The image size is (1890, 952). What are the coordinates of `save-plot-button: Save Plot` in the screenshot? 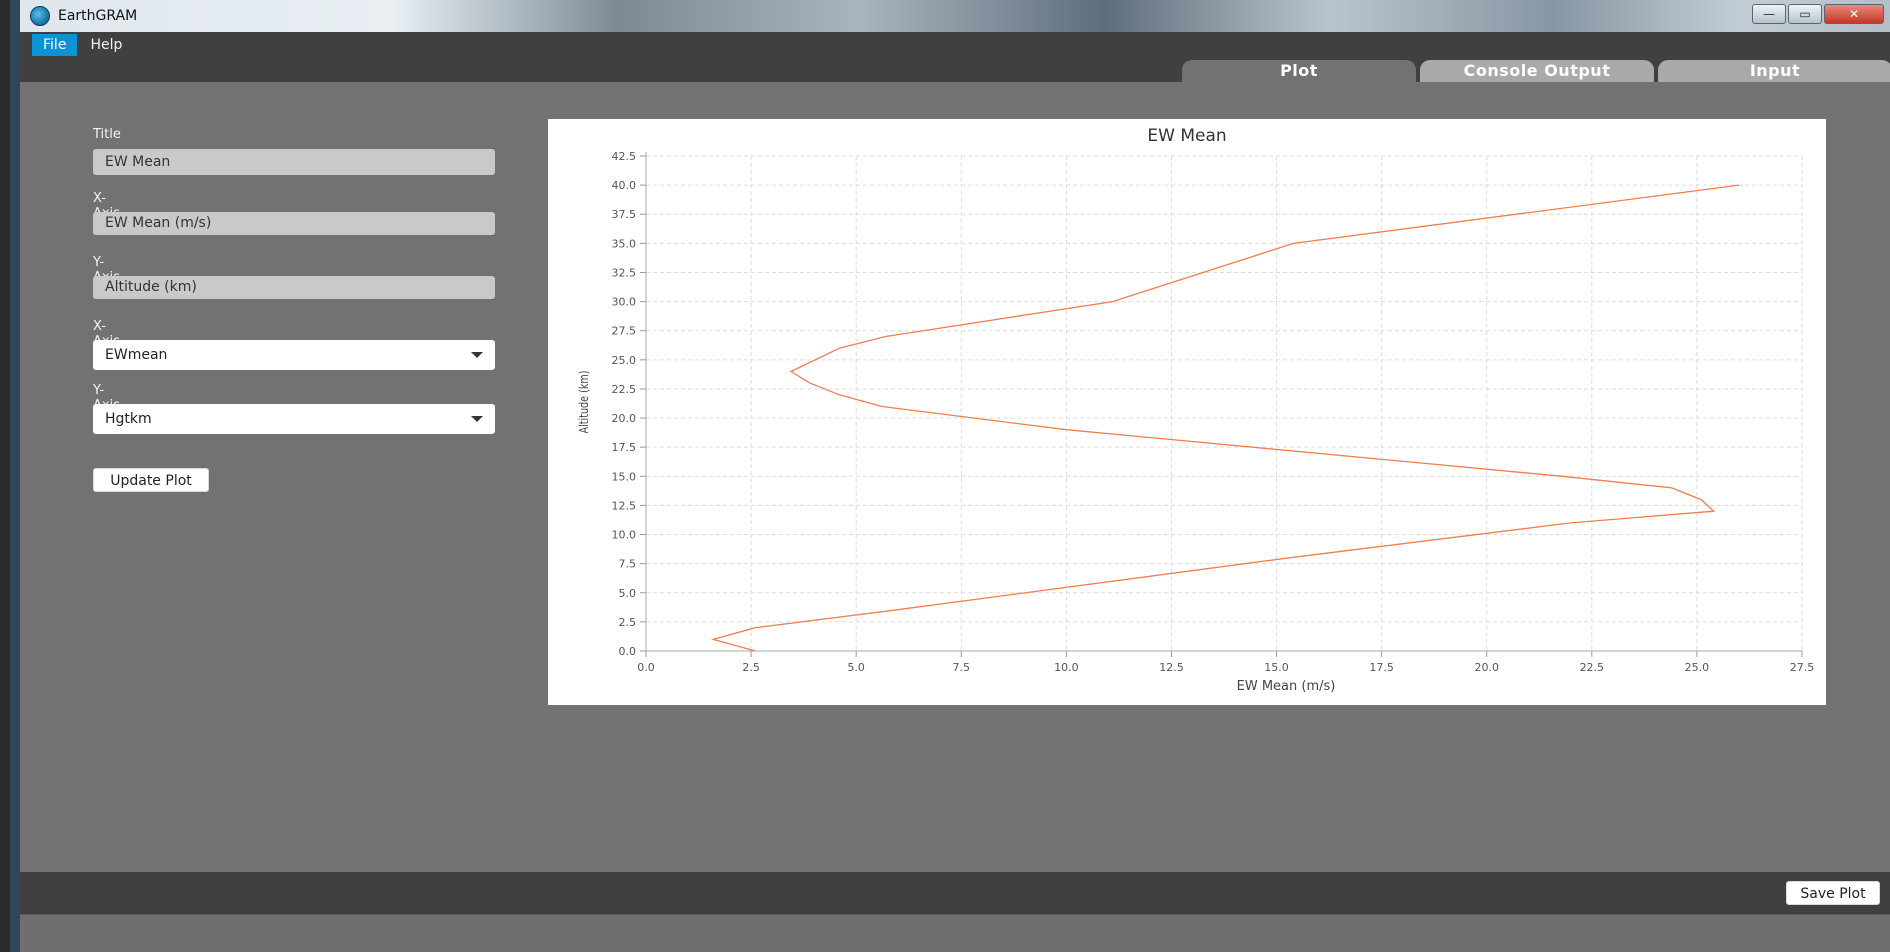 It's located at (1833, 893).